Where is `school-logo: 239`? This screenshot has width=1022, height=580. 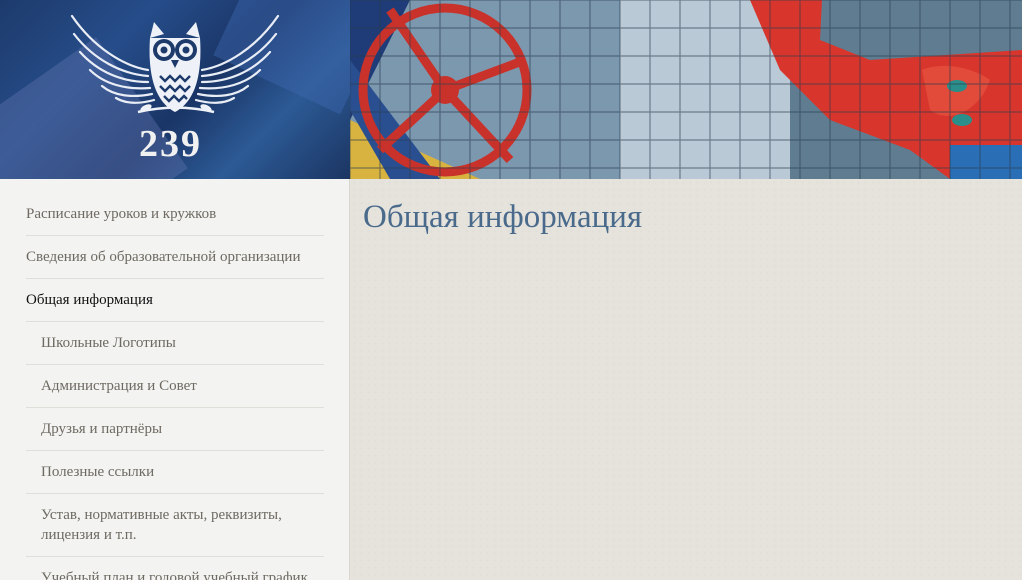 school-logo: 239 is located at coordinates (175, 89).